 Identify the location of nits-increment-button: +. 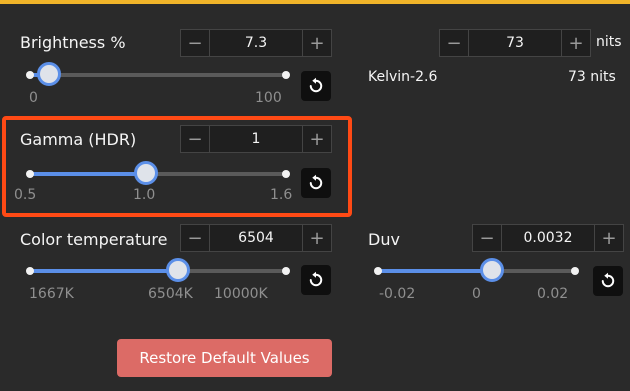
(576, 43).